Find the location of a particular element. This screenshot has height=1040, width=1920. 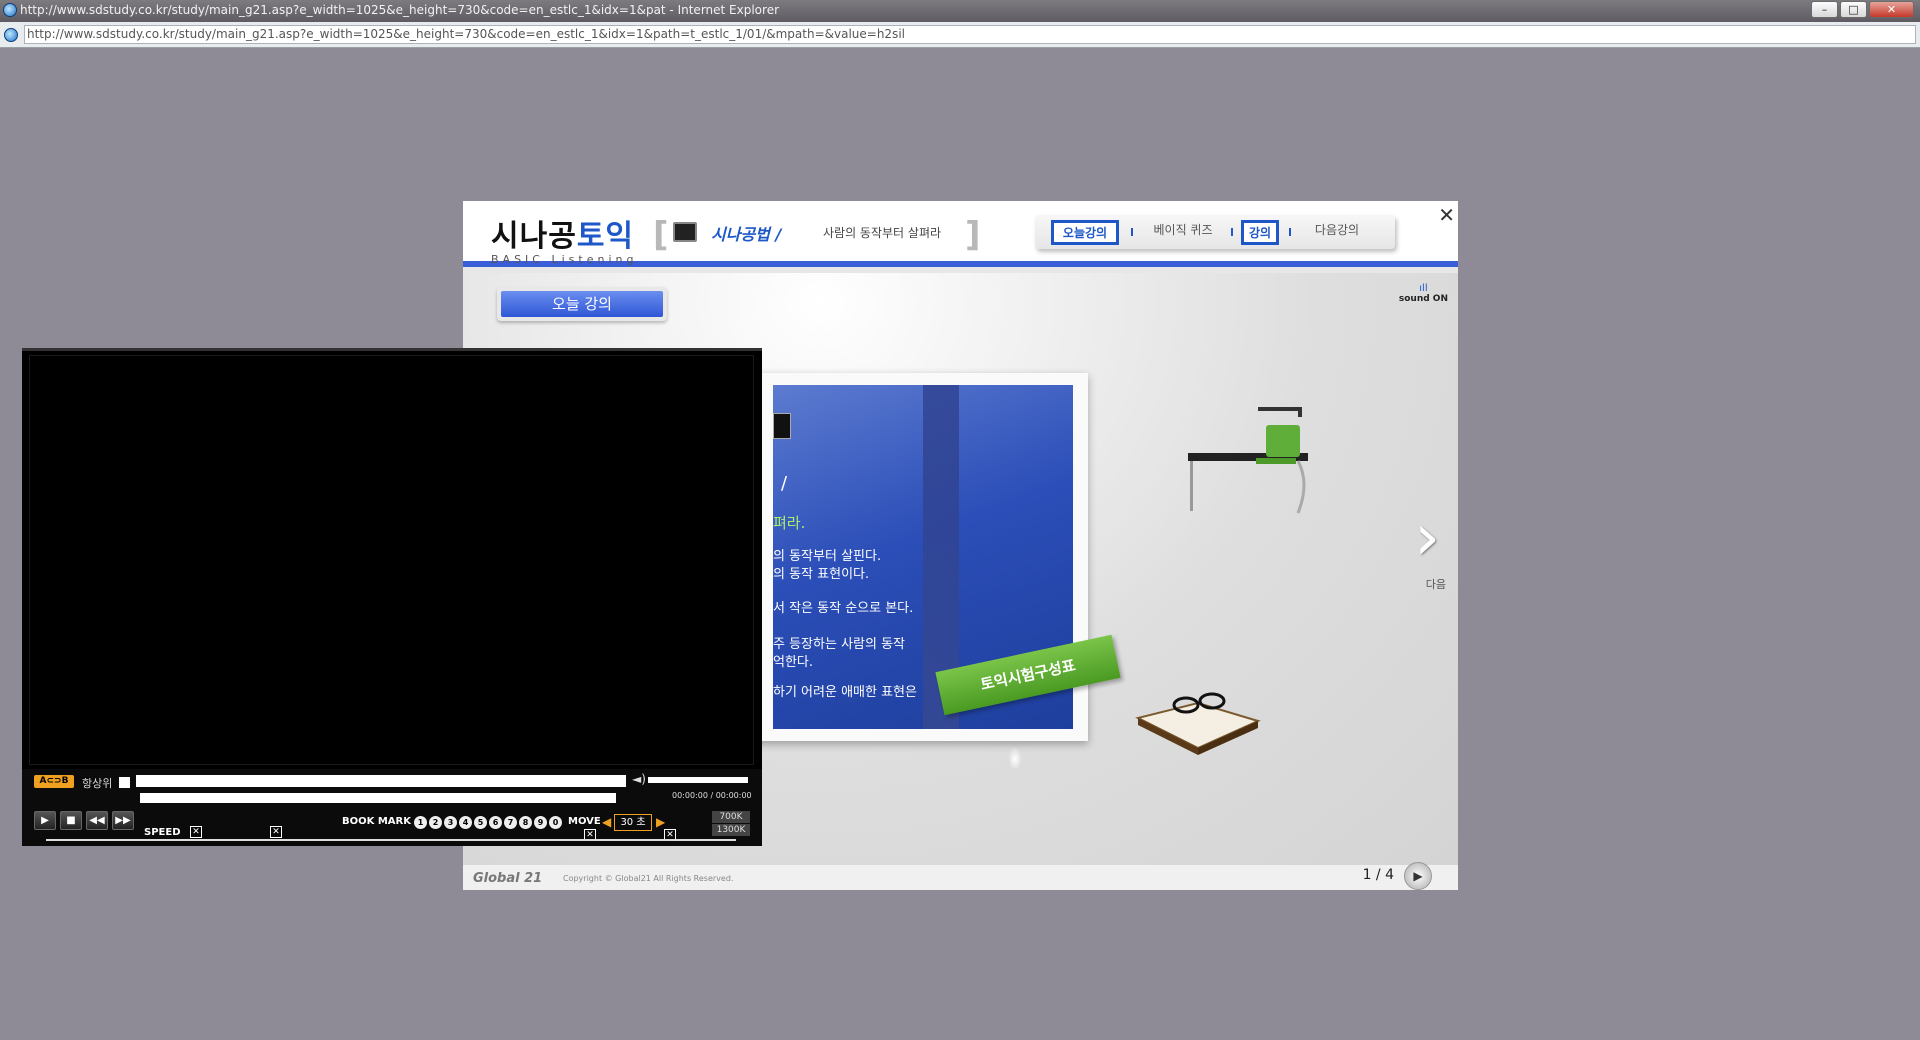

sound-icon: ıll is located at coordinates (1423, 288).